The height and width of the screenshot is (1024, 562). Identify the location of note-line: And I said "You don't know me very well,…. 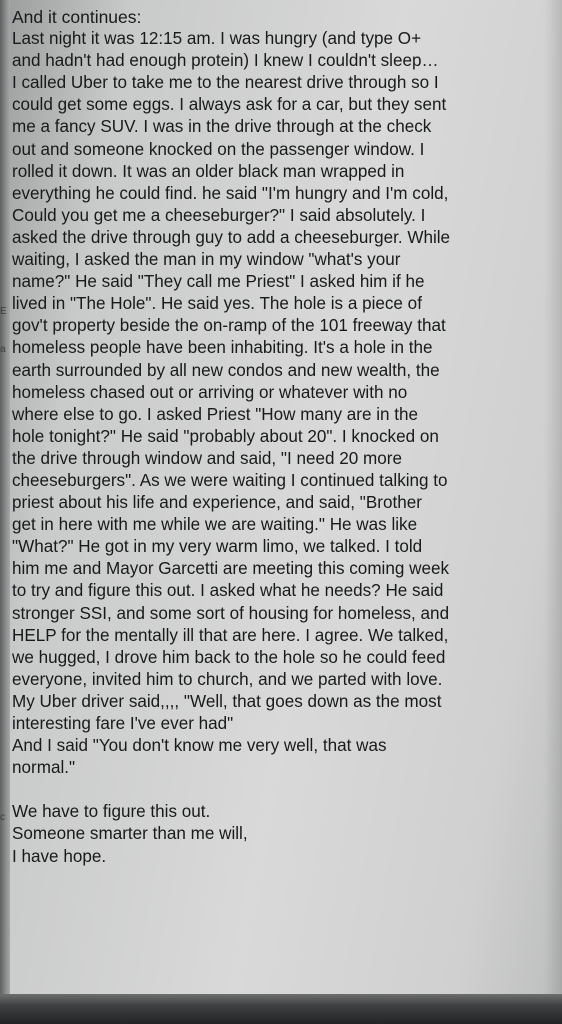
(199, 746).